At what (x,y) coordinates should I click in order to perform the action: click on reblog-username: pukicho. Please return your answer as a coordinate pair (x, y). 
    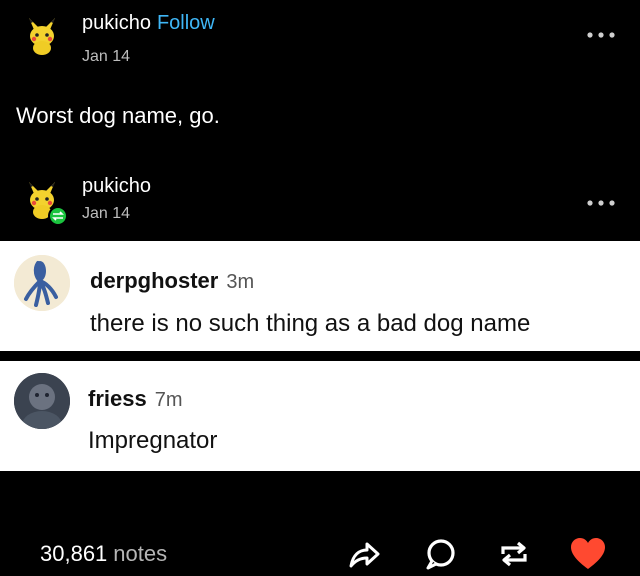
    Looking at the image, I should click on (116, 186).